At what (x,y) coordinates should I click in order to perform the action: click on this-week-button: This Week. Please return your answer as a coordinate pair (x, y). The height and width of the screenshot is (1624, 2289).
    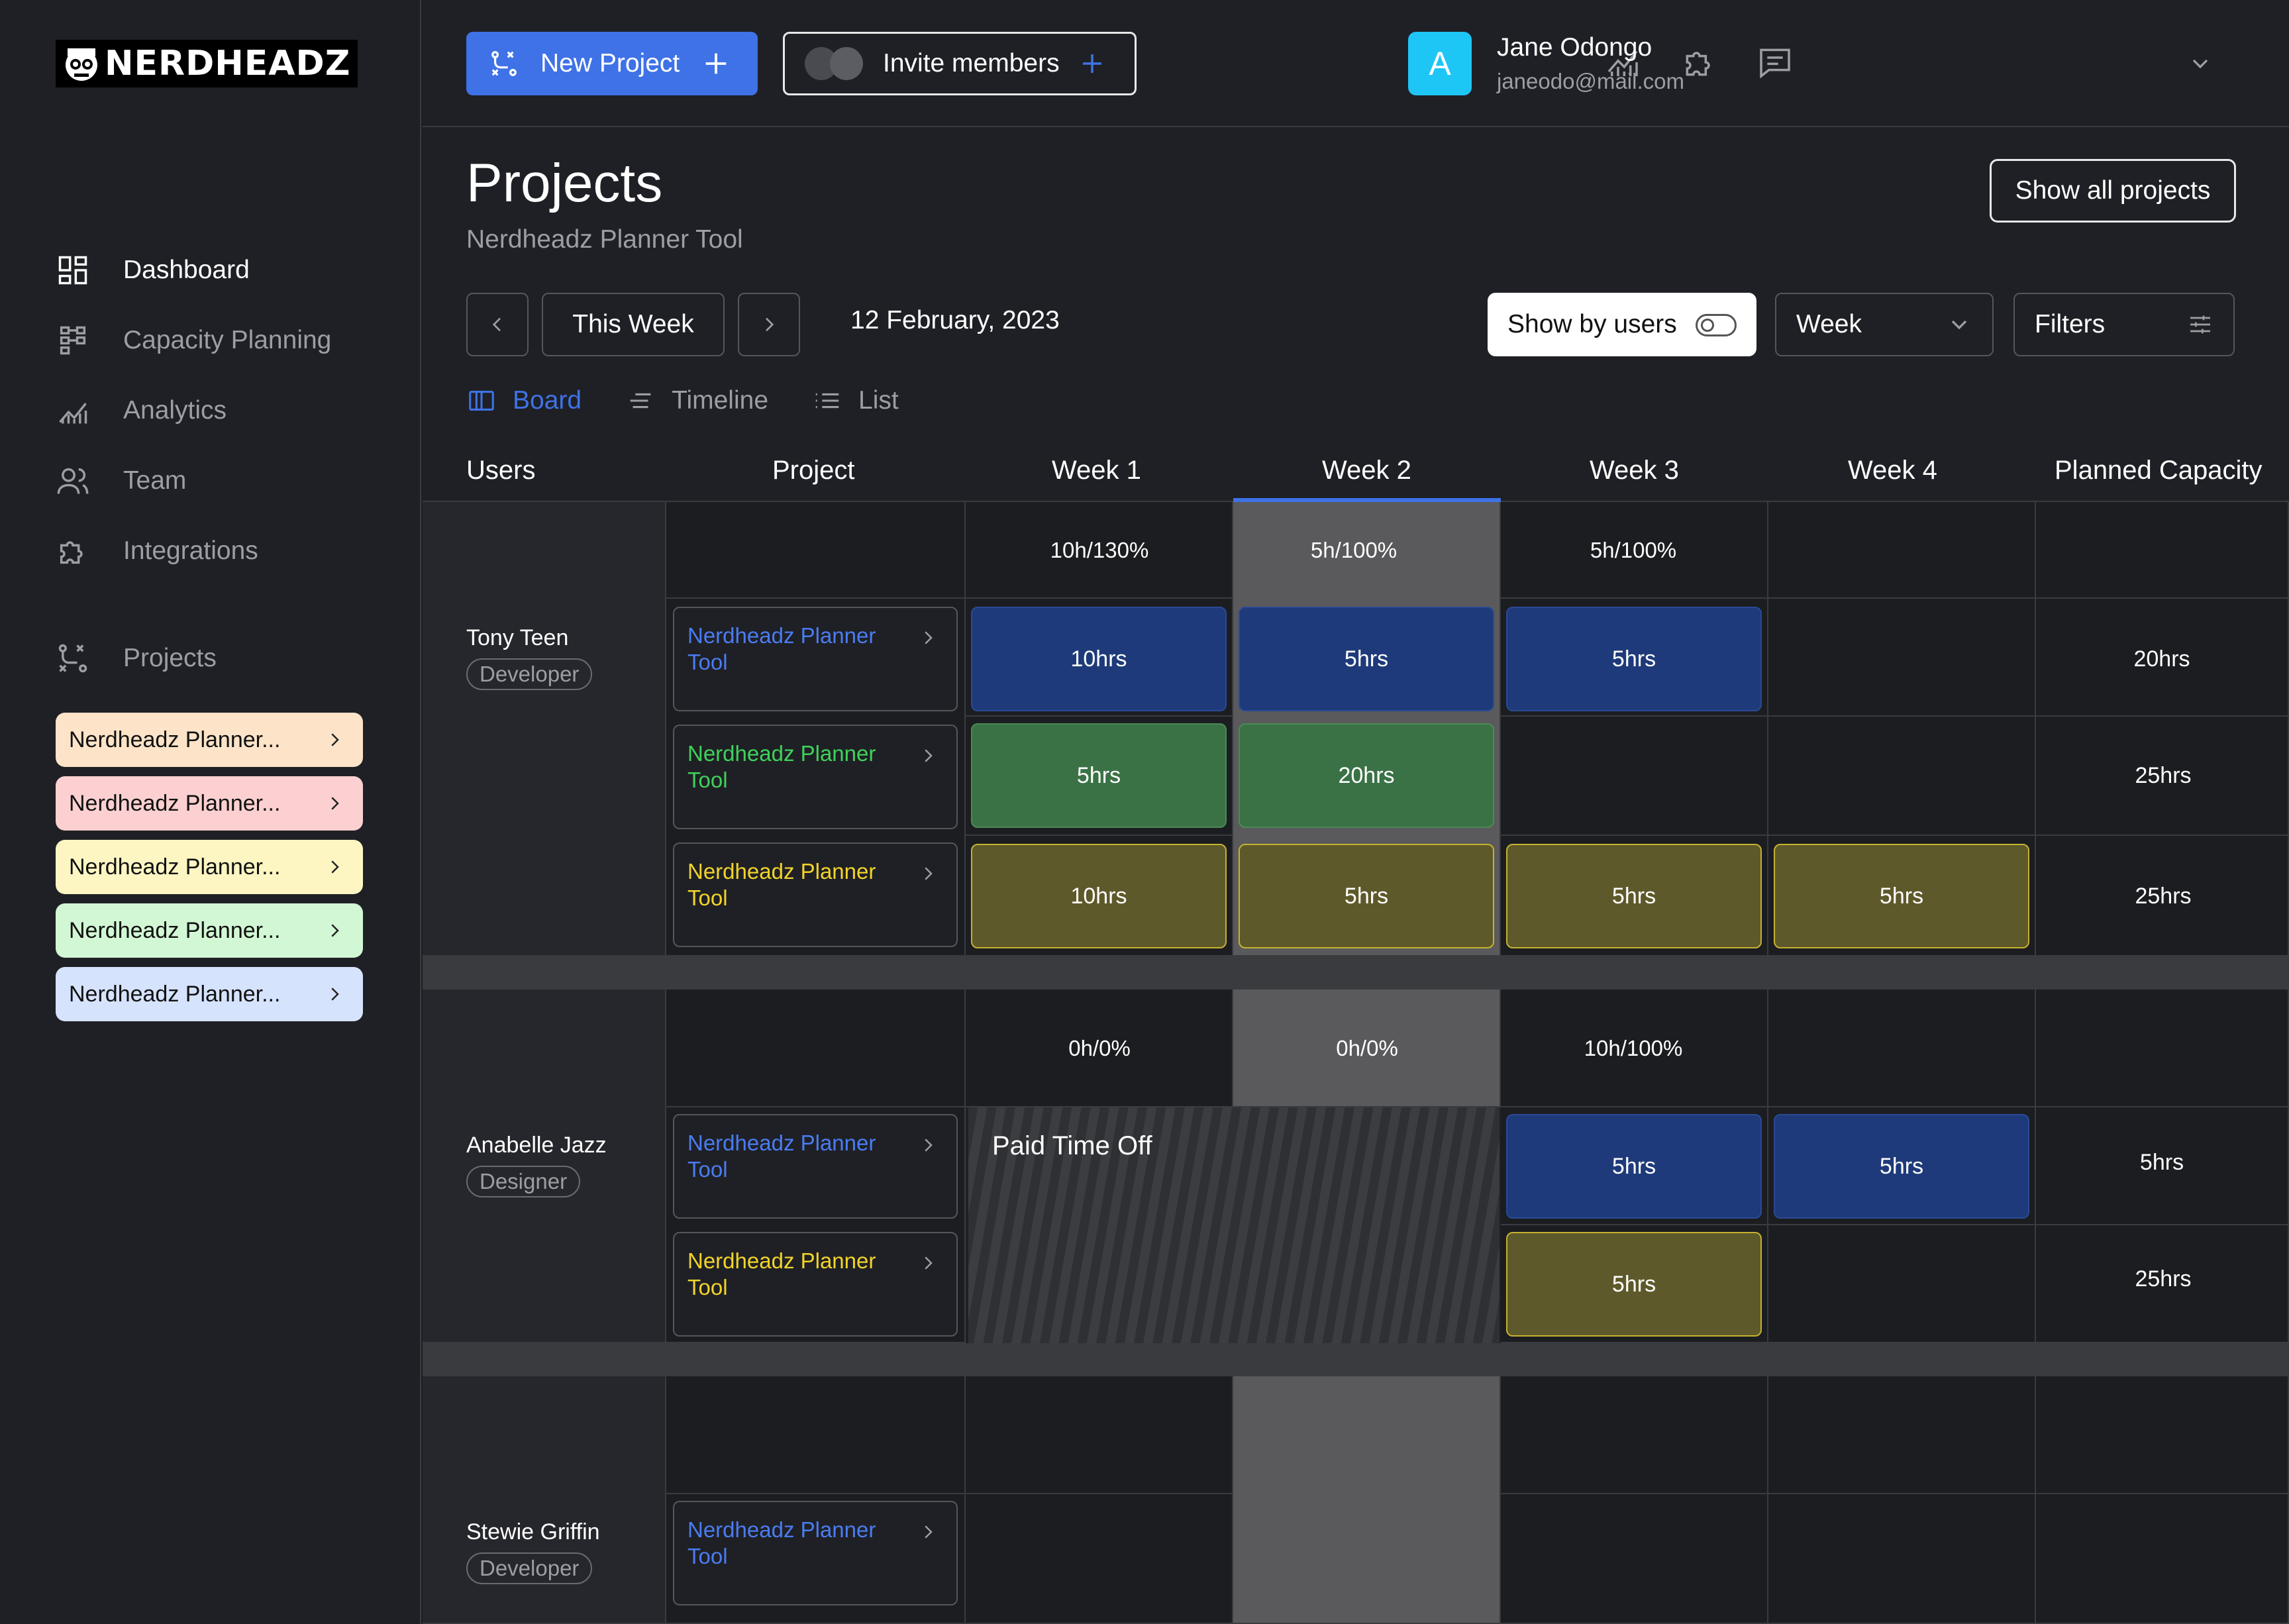
    Looking at the image, I should click on (633, 324).